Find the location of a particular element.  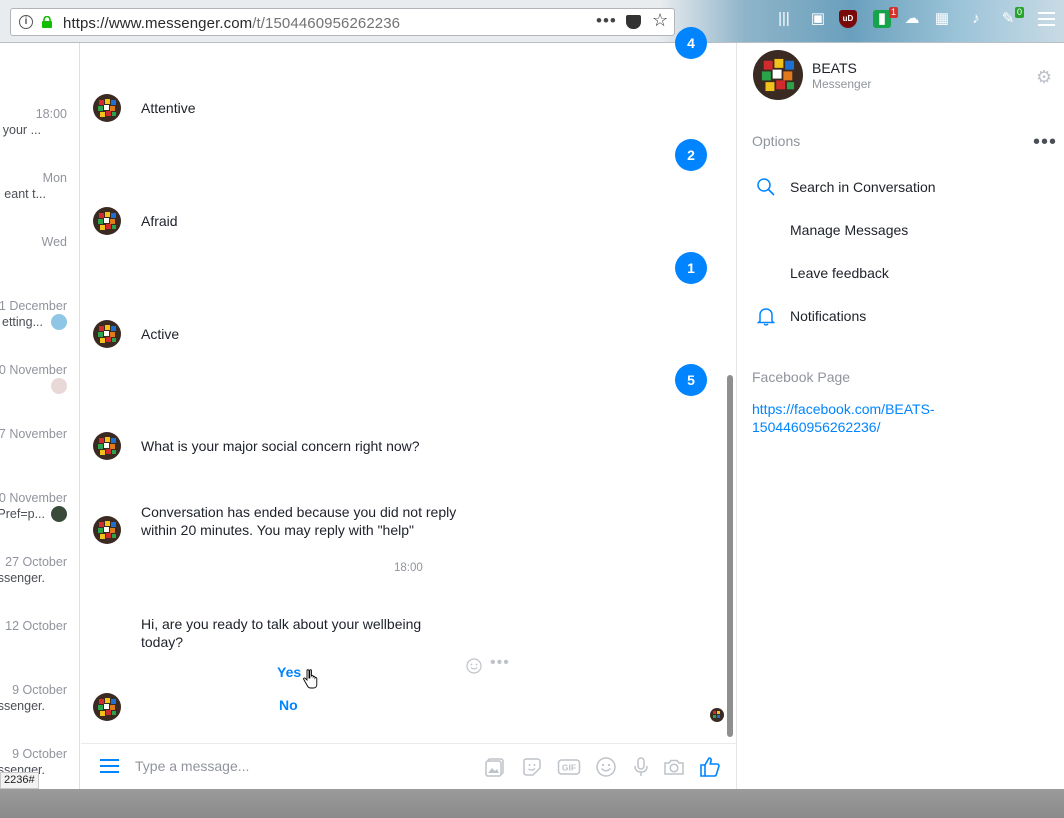

conversation-time: 12 October is located at coordinates (36, 626).